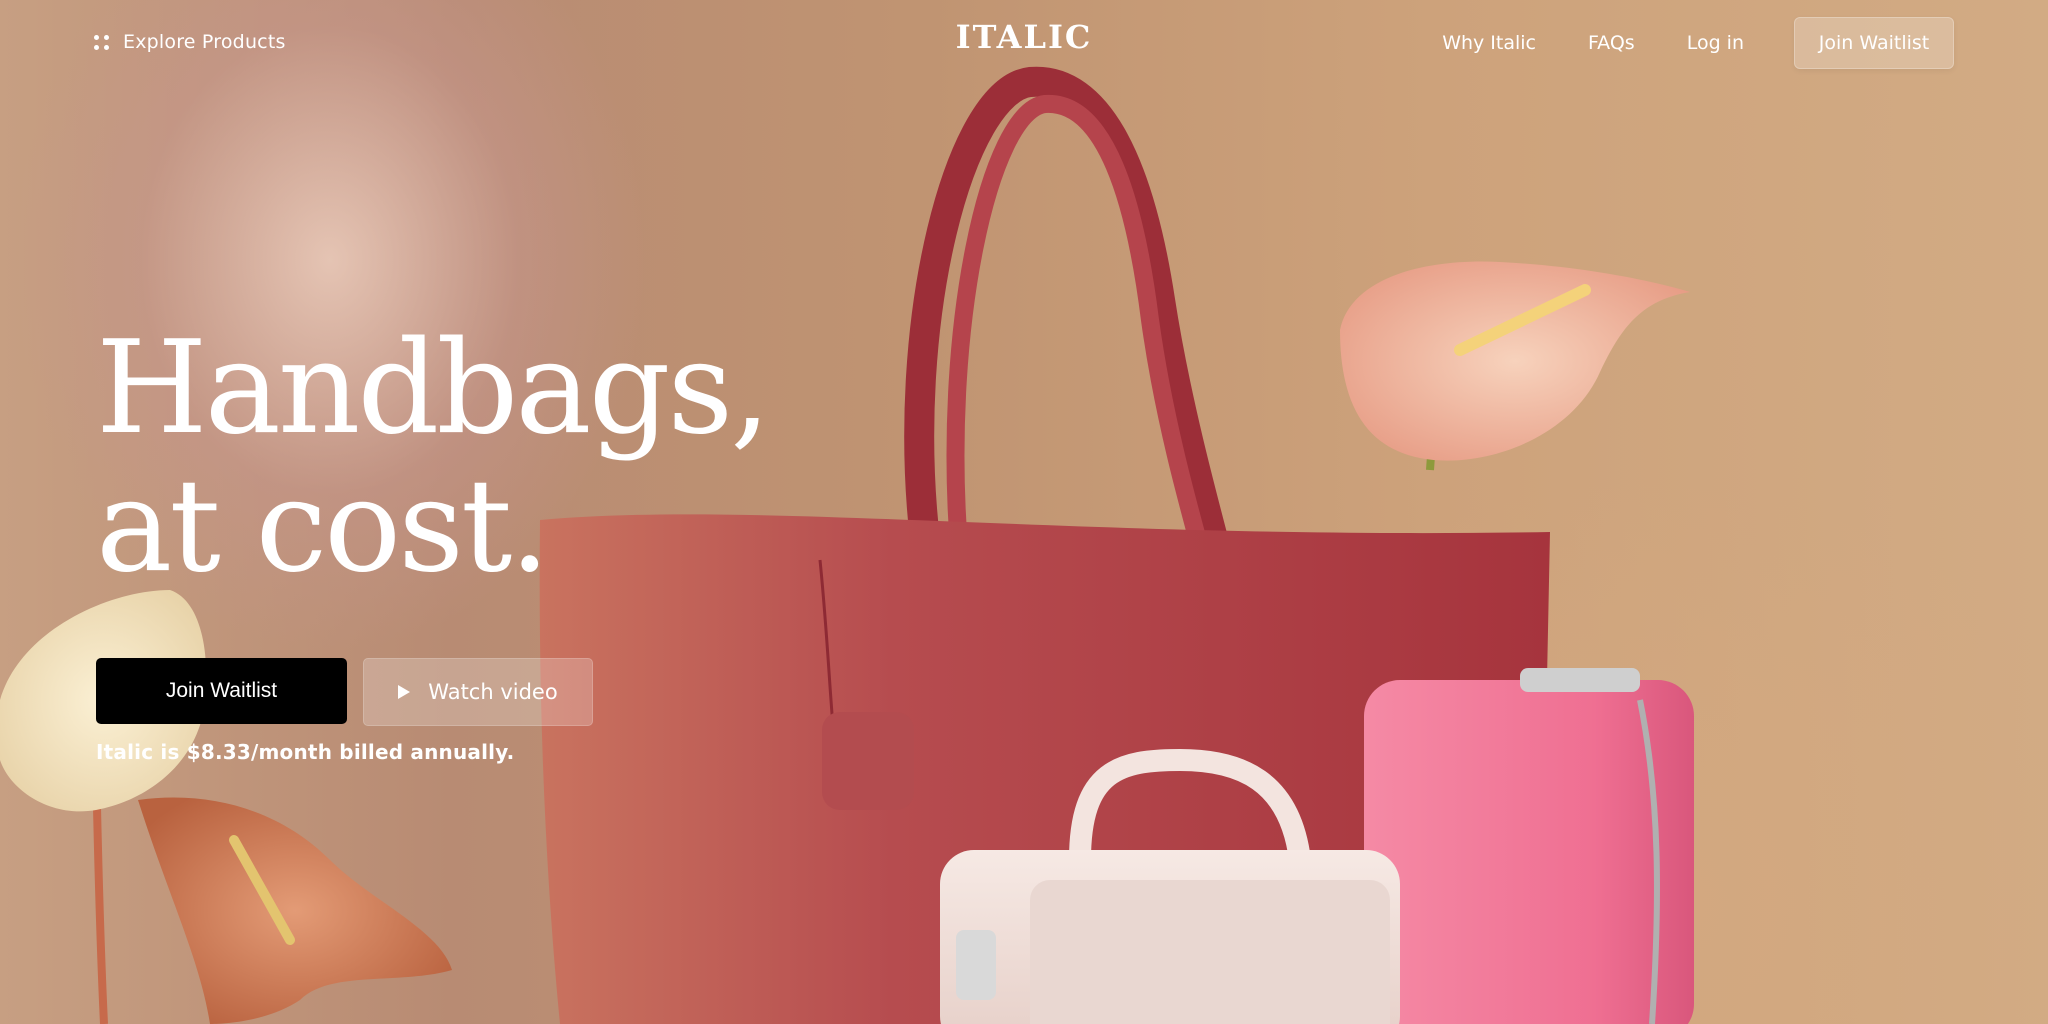 The width and height of the screenshot is (2048, 1024). What do you see at coordinates (1529, 846) in the screenshot?
I see `pink-crossbody-bag` at bounding box center [1529, 846].